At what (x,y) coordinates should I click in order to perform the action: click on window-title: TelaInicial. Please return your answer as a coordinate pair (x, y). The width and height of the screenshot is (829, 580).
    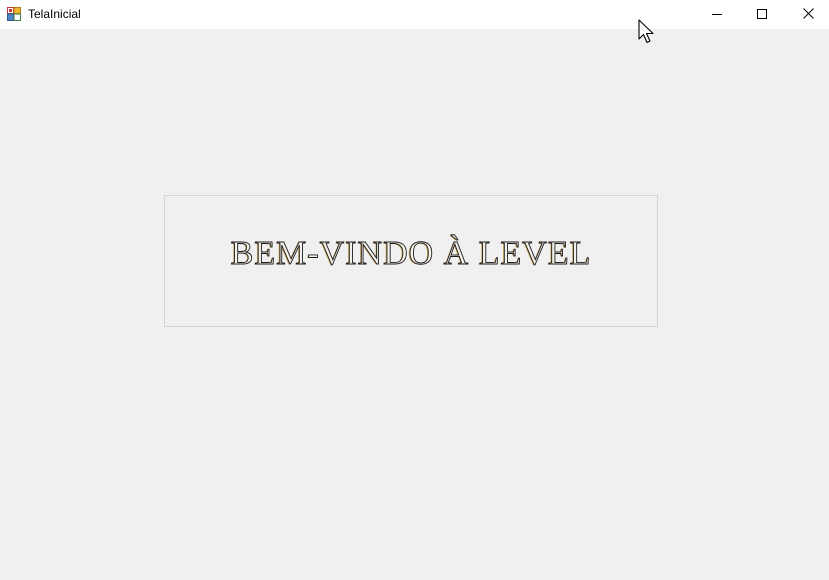
    Looking at the image, I should click on (54, 14).